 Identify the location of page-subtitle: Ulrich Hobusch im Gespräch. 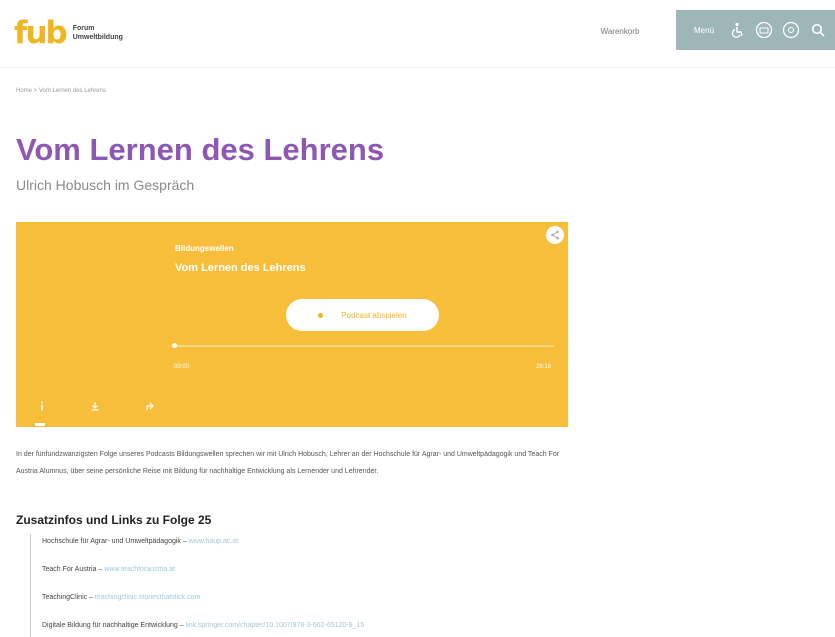
(105, 185).